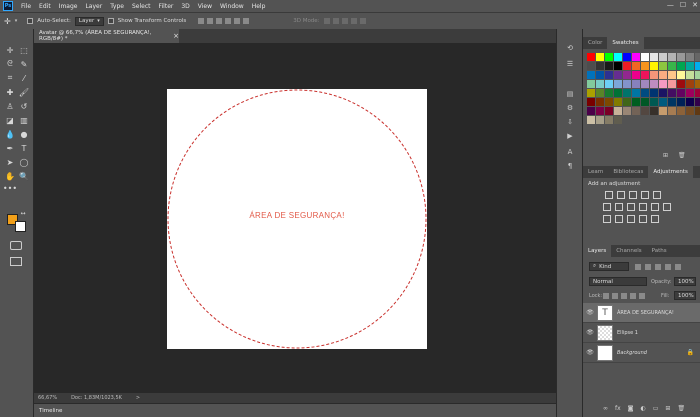 The width and height of the screenshot is (700, 417). What do you see at coordinates (655, 219) in the screenshot?
I see `selective-color-icon` at bounding box center [655, 219].